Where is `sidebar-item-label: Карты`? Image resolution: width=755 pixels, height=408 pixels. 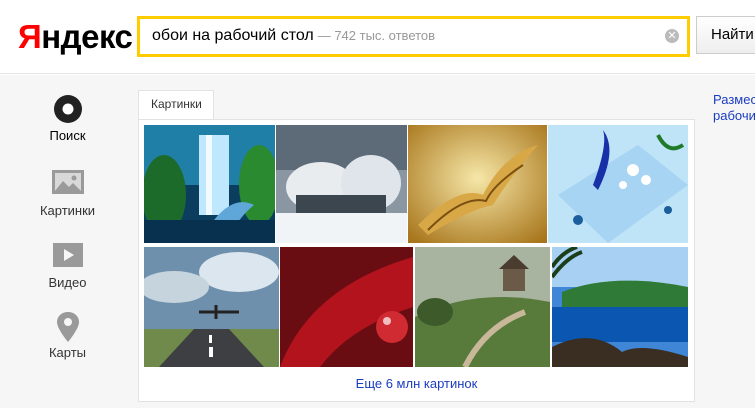
sidebar-item-label: Карты is located at coordinates (67, 352).